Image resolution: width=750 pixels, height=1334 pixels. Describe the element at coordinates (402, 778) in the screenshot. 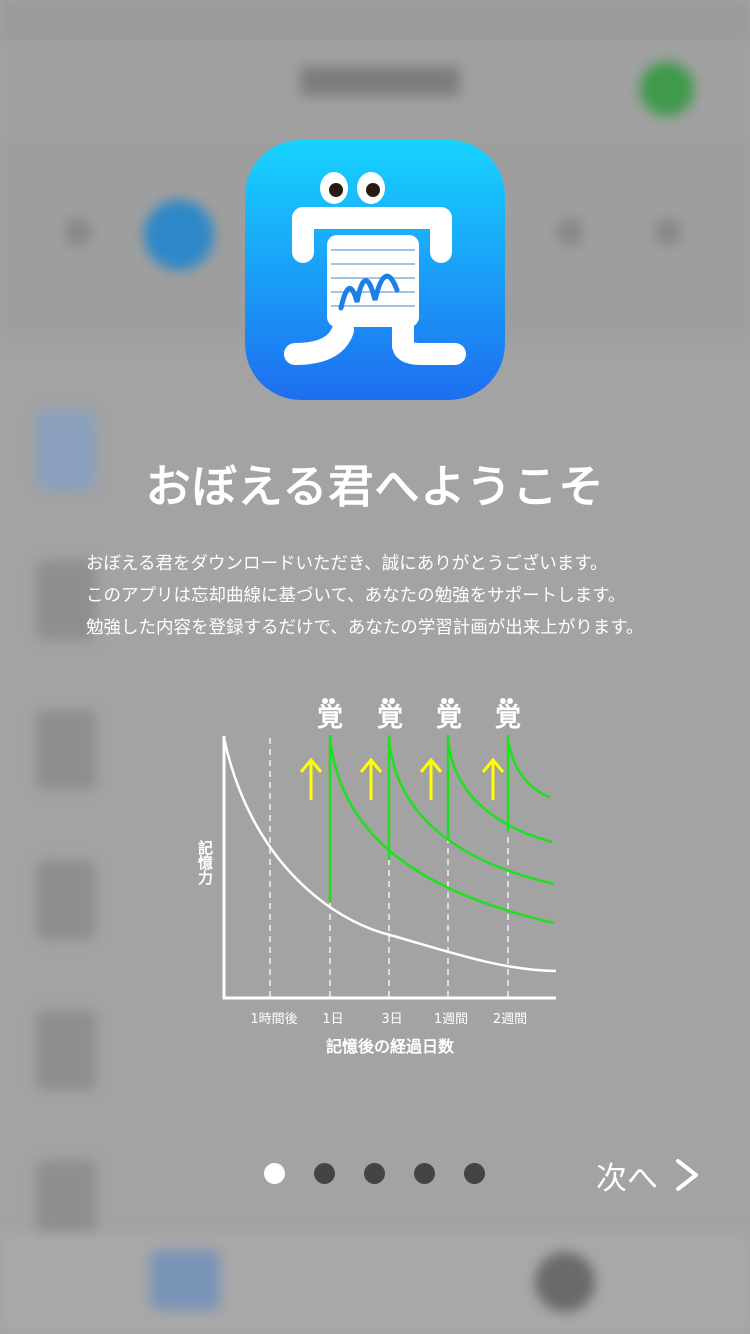

I see `arrow-up-icon` at that location.